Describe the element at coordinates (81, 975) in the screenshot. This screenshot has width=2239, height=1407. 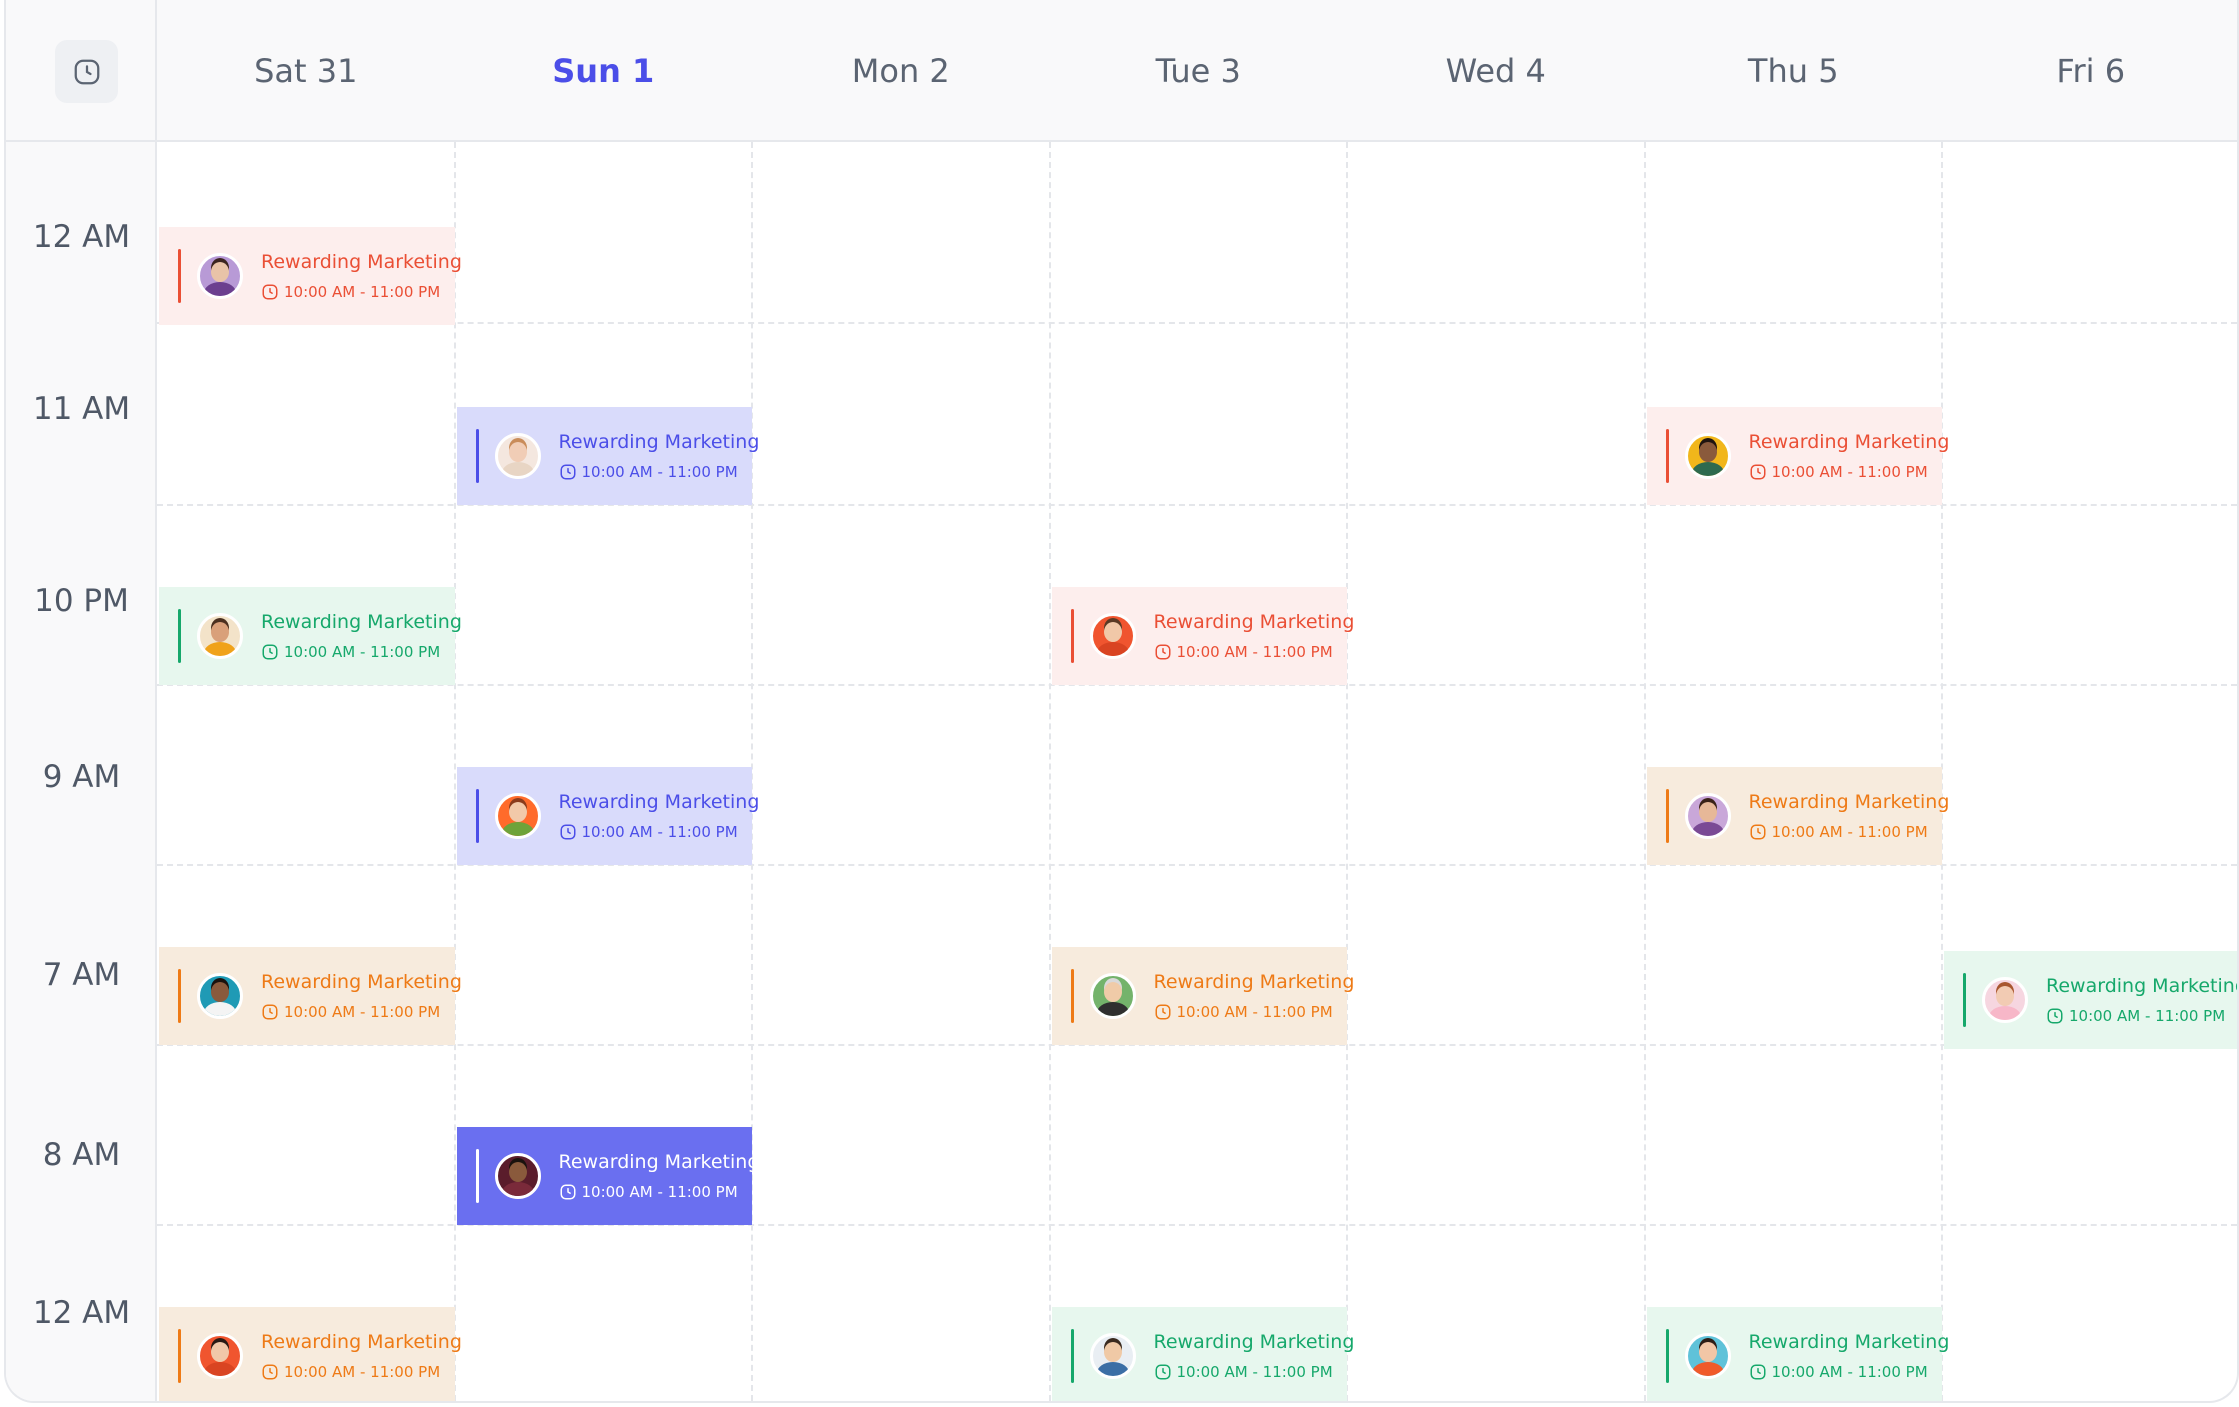
I see `time-label: 7 AM` at that location.